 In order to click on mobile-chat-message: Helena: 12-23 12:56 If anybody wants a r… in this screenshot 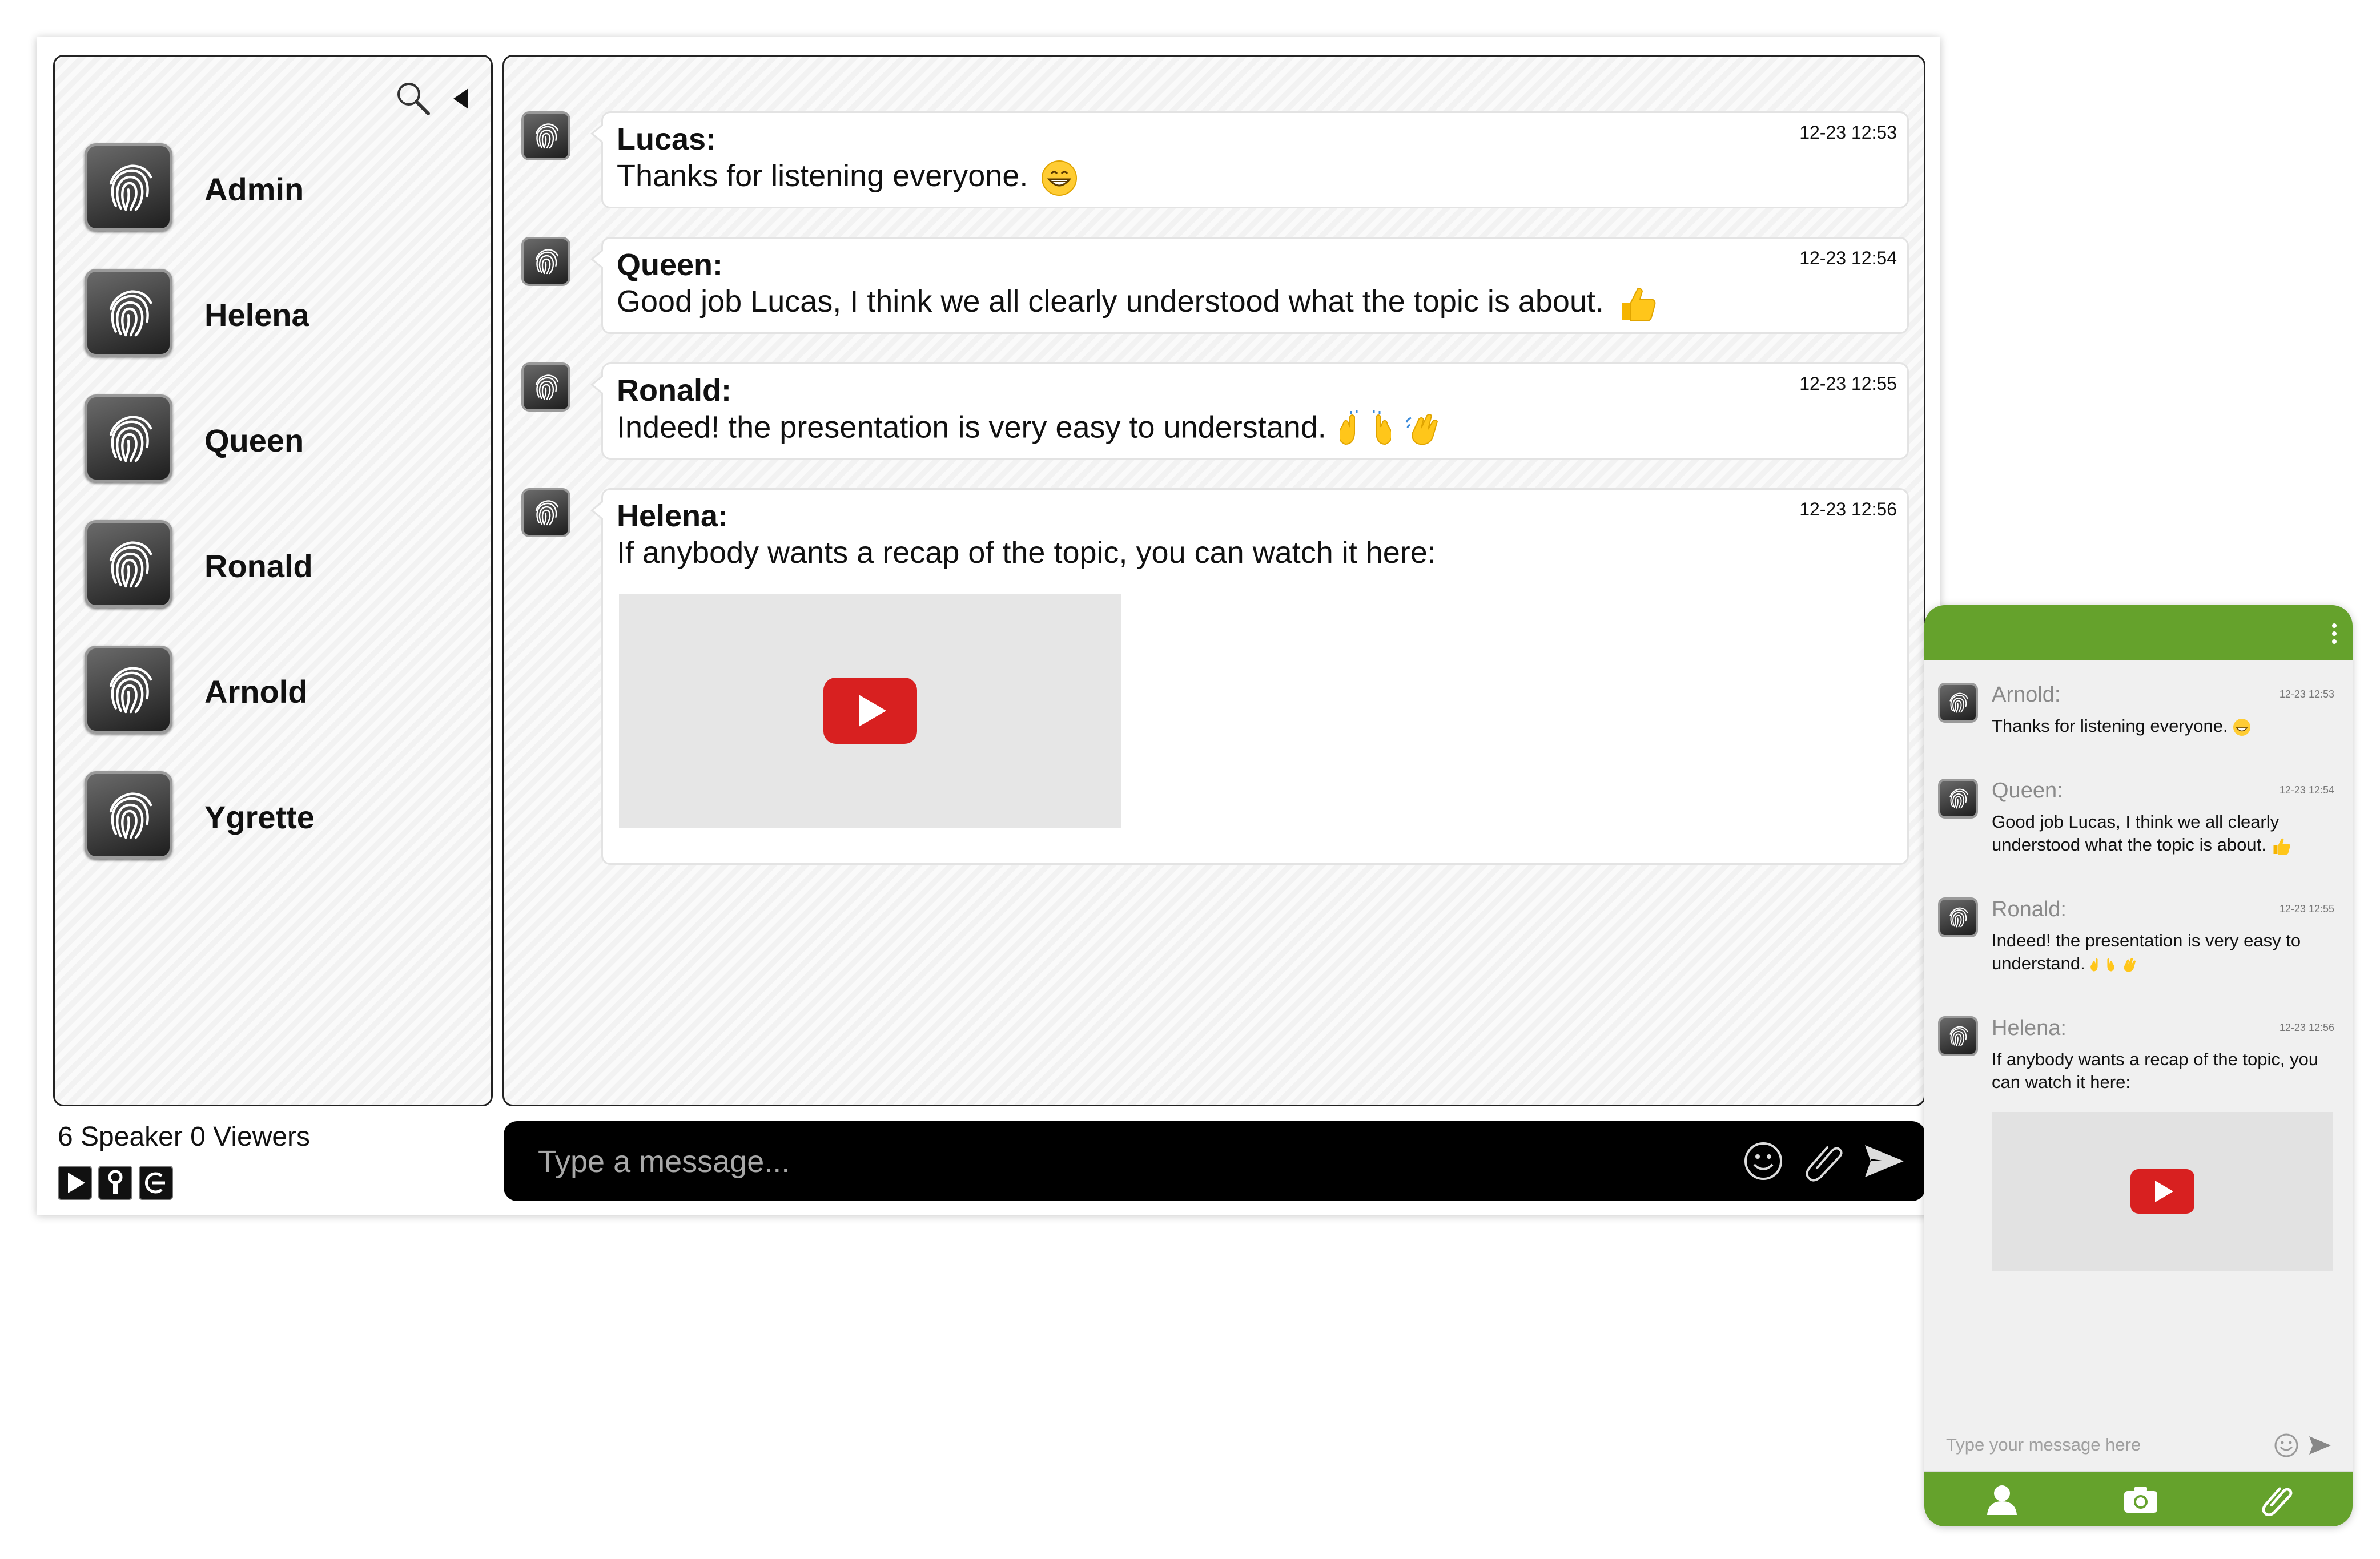, I will do `click(2138, 1164)`.